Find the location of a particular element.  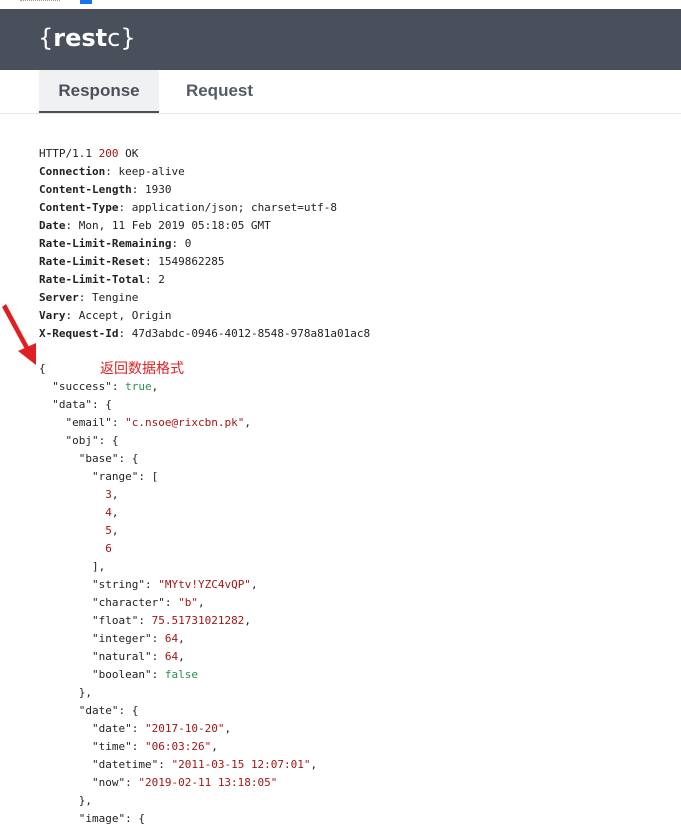

json-line: "datetime": "2011-03-15 12:07:01", is located at coordinates (354, 765).